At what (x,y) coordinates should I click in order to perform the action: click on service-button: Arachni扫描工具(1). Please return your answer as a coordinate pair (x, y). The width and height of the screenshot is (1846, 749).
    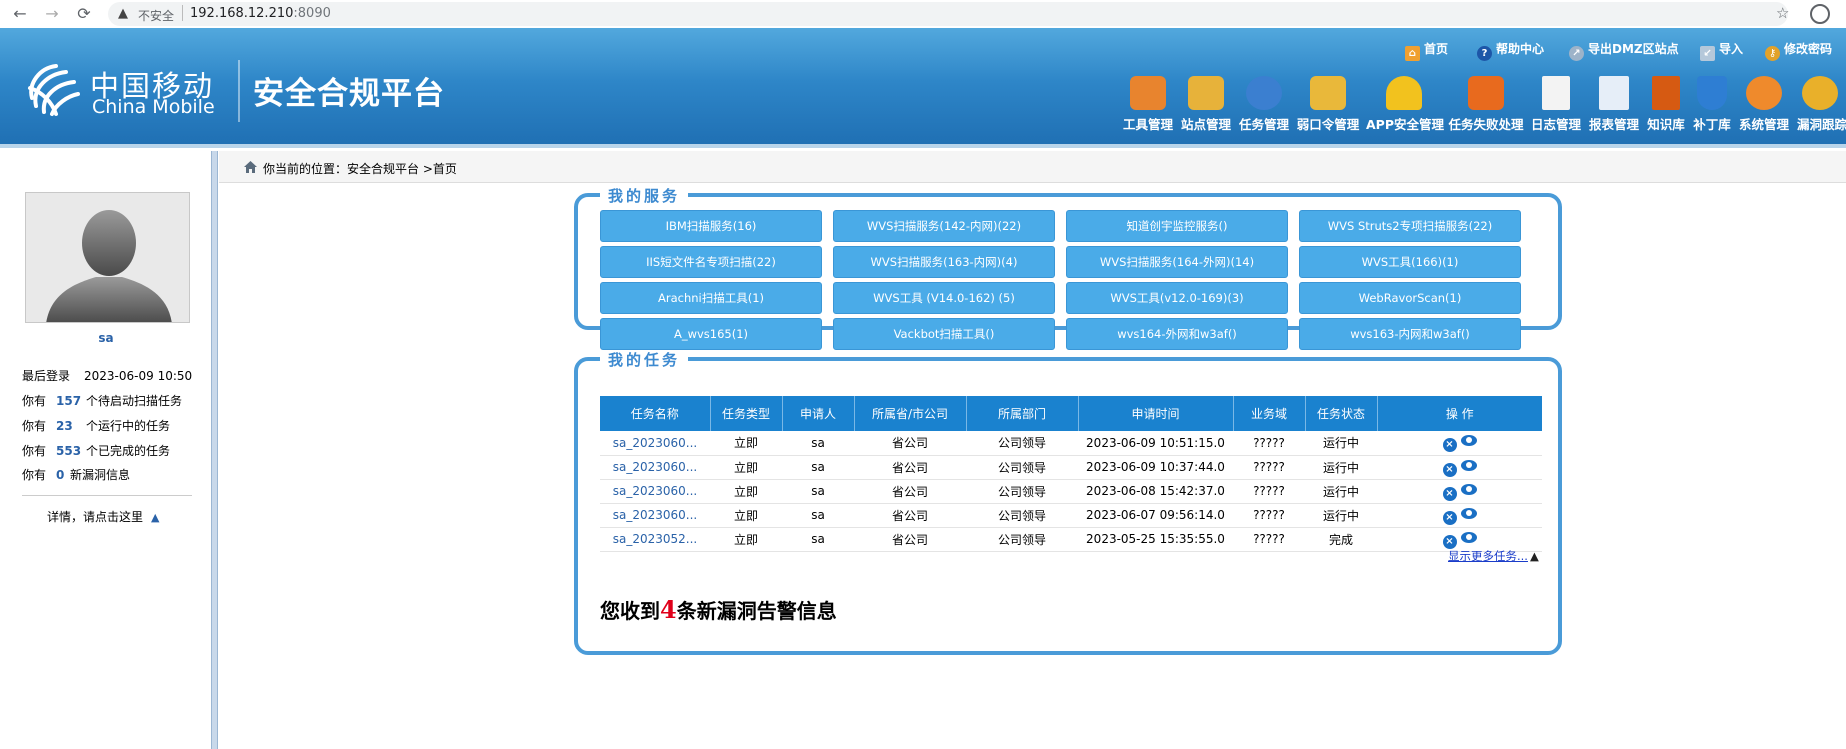
    Looking at the image, I should click on (711, 298).